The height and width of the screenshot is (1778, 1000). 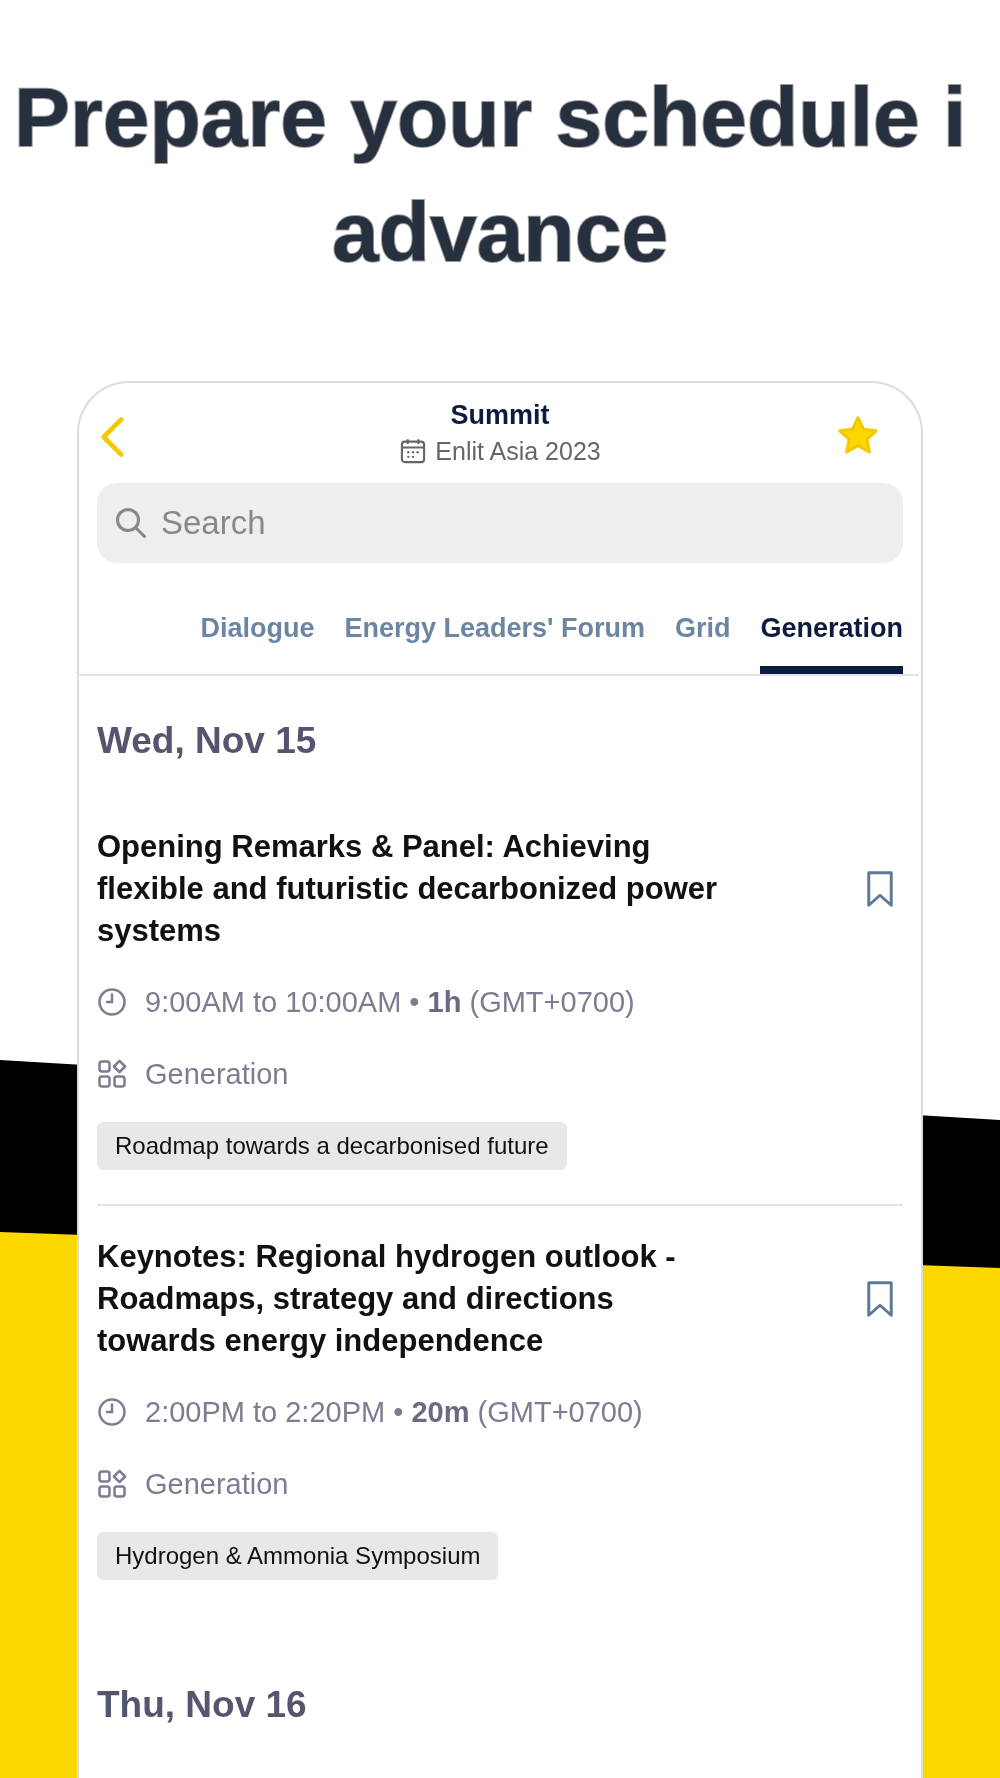 What do you see at coordinates (413, 451) in the screenshot?
I see `calendar-icon` at bounding box center [413, 451].